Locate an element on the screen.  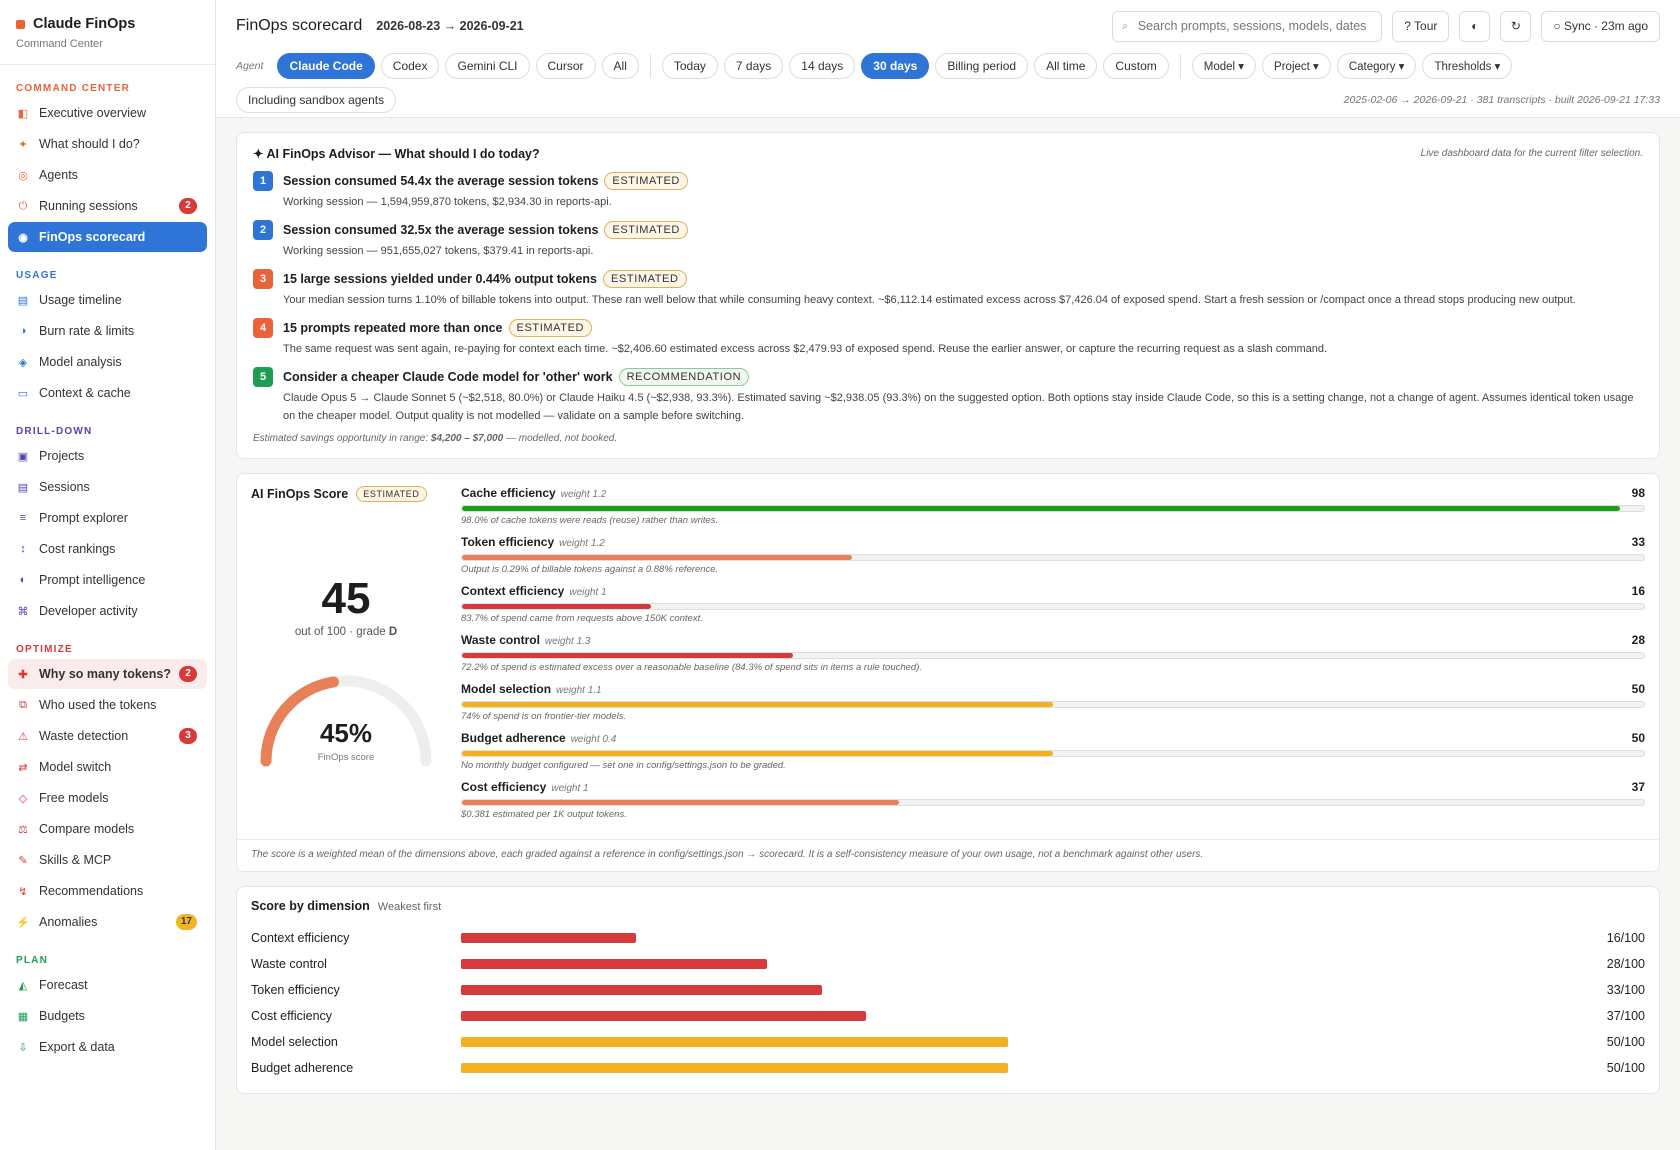
sidebar-item-compare-models: ⚖ Compare models is located at coordinates (107, 829).